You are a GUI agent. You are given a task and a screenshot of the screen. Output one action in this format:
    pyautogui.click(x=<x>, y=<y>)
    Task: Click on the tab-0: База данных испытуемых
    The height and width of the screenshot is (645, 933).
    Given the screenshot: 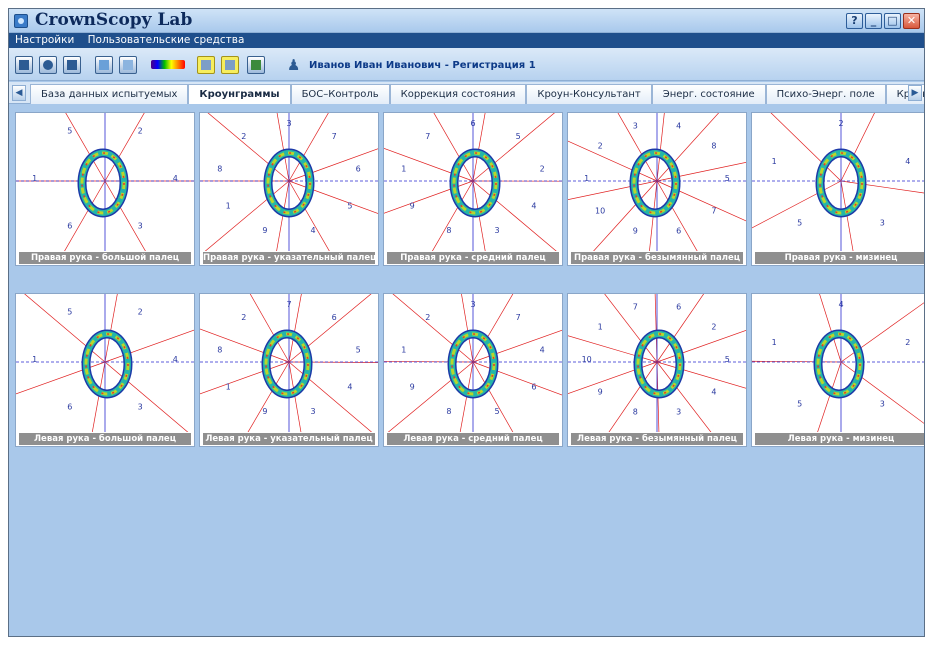 What is the action you would take?
    pyautogui.click(x=109, y=94)
    